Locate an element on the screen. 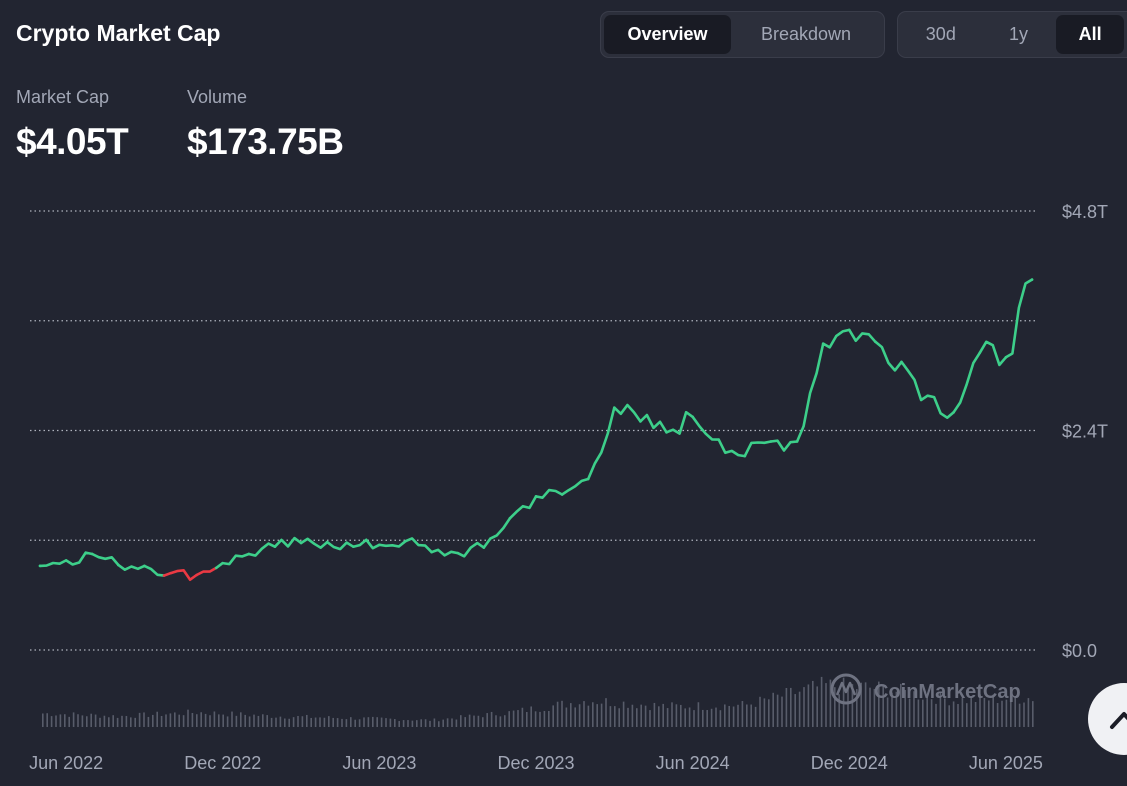 This screenshot has width=1127, height=786. x-tick-label: Jun 2022 is located at coordinates (66, 763).